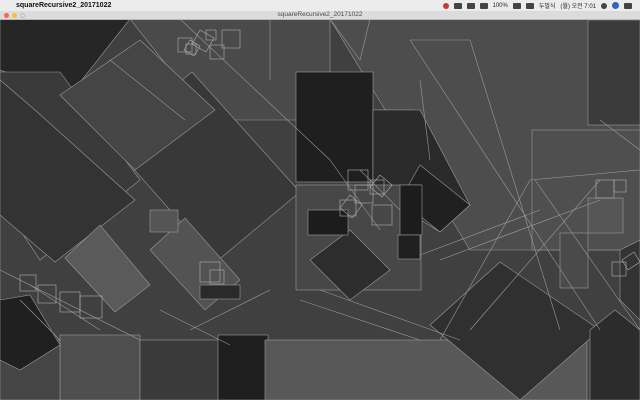 The width and height of the screenshot is (640, 400). I want to click on flag-icon, so click(529, 5).